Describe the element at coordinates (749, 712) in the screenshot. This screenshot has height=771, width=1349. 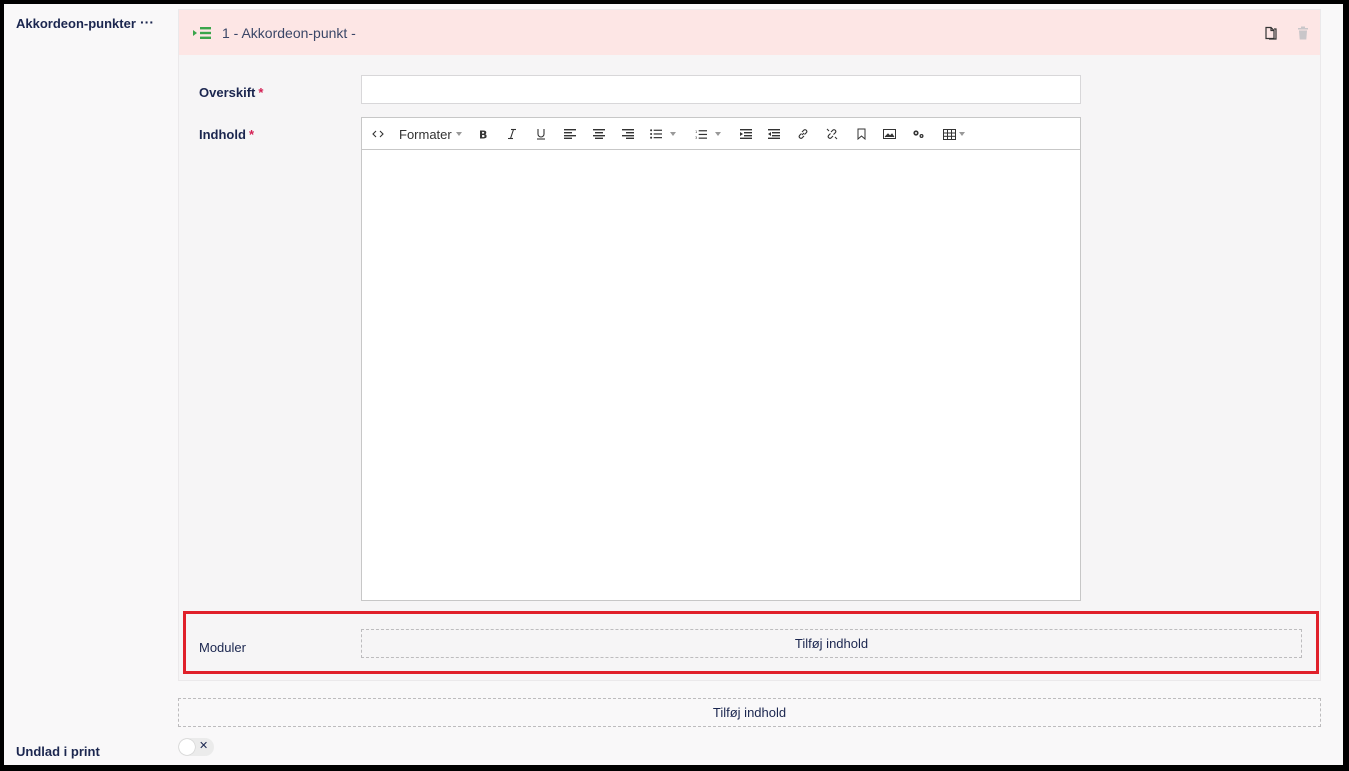
I see `add-content-button: Tilføj indhold` at that location.